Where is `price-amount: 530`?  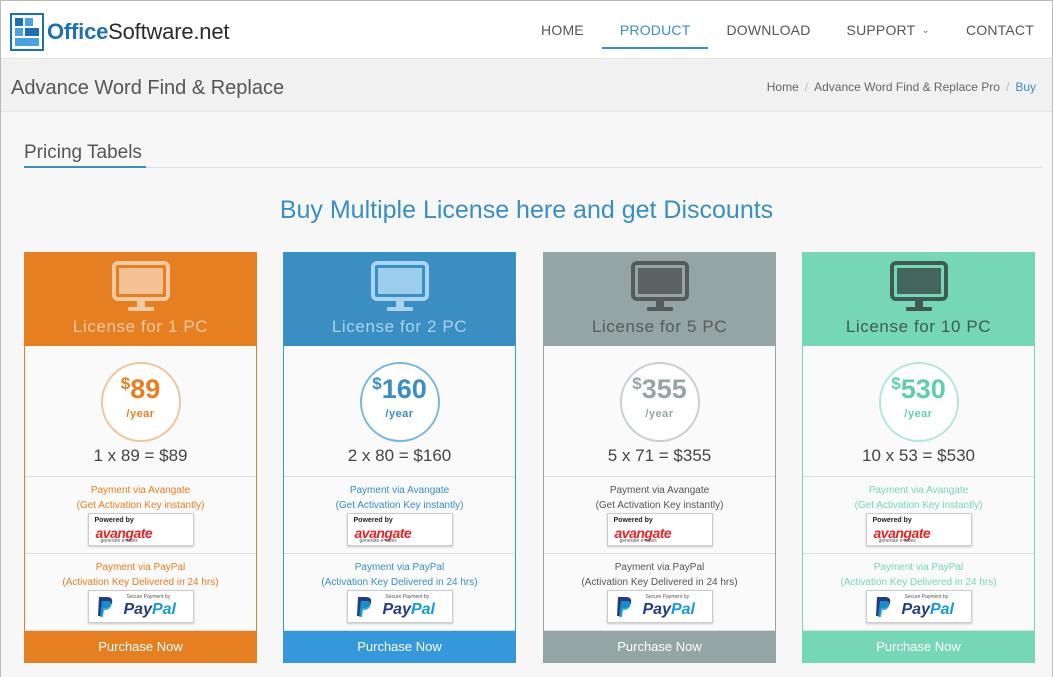 price-amount: 530 is located at coordinates (923, 389).